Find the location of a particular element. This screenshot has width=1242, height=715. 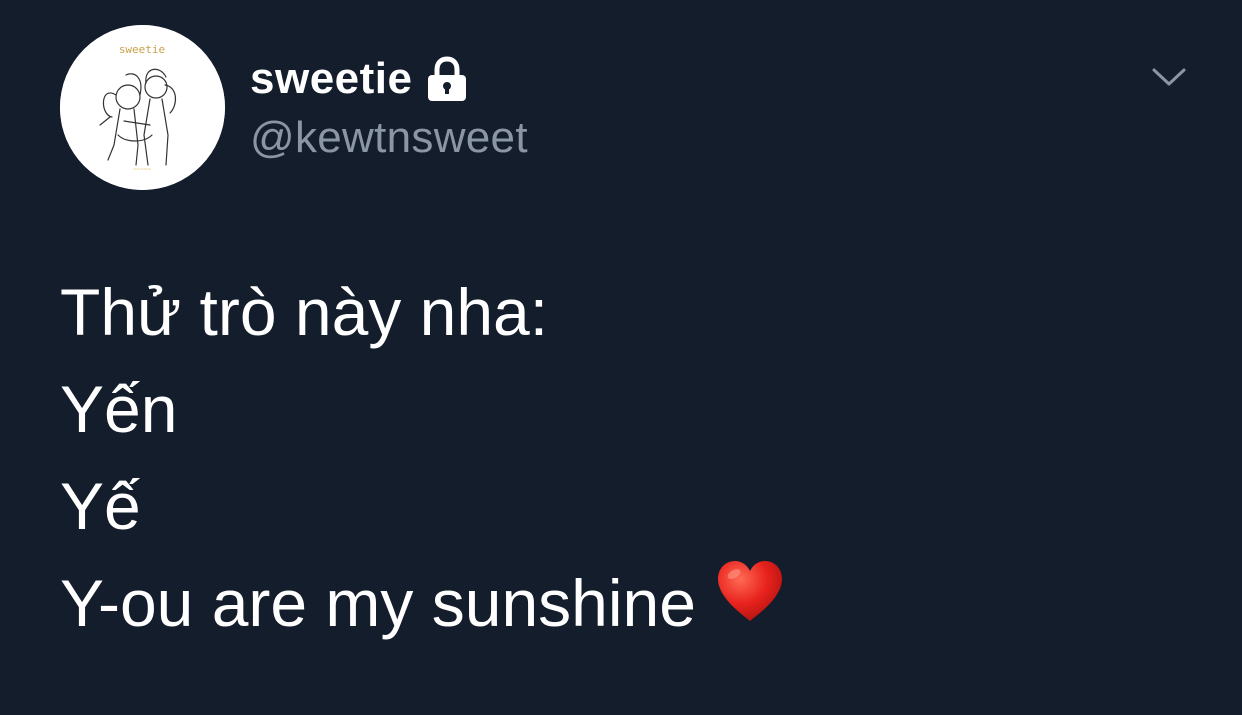

avatar: sweetie ~~~~~ is located at coordinates (142, 107).